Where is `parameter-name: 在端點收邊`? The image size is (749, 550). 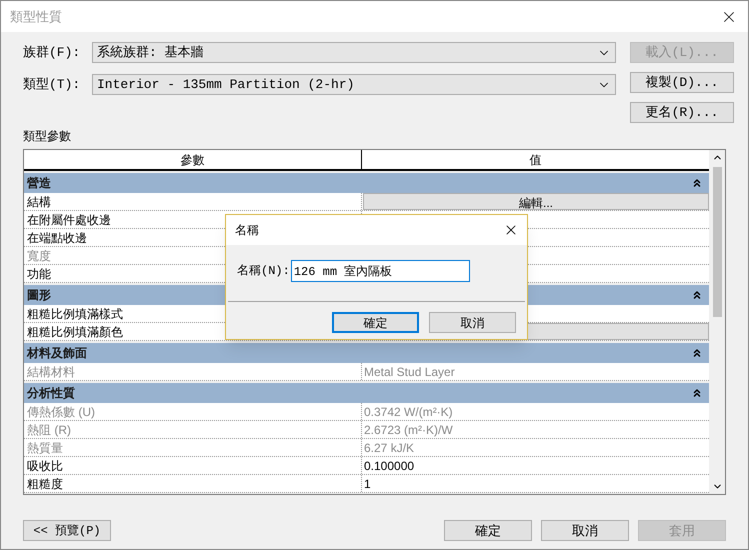 parameter-name: 在端點收邊 is located at coordinates (57, 238).